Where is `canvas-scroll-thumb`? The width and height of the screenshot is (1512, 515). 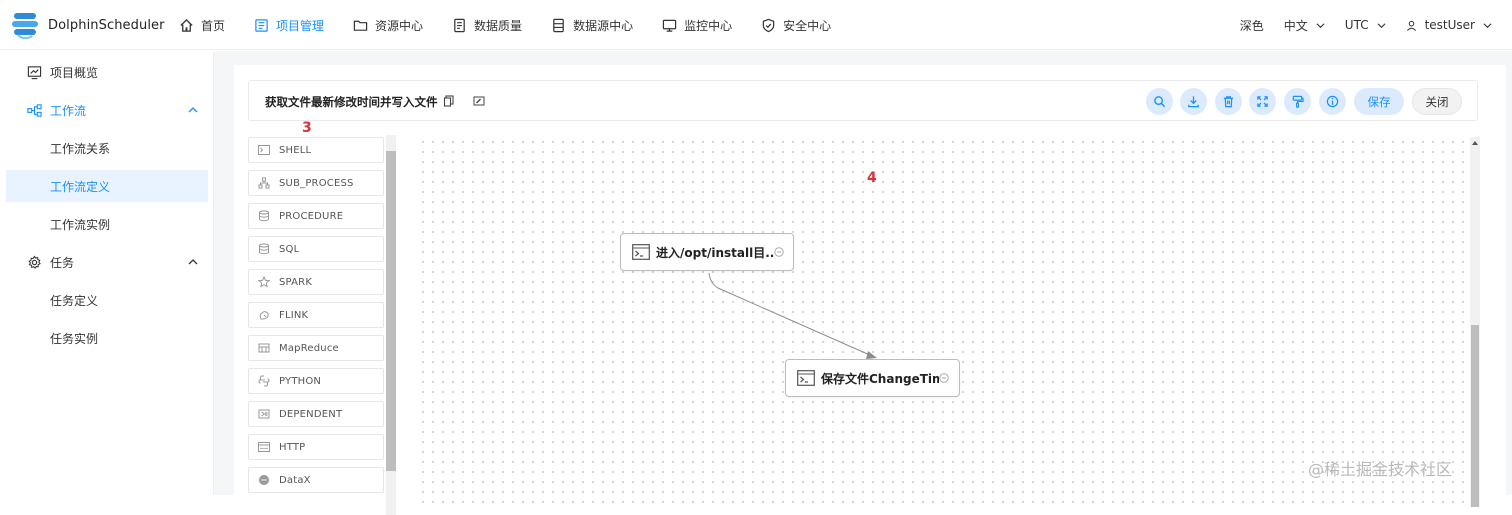 canvas-scroll-thumb is located at coordinates (1475, 416).